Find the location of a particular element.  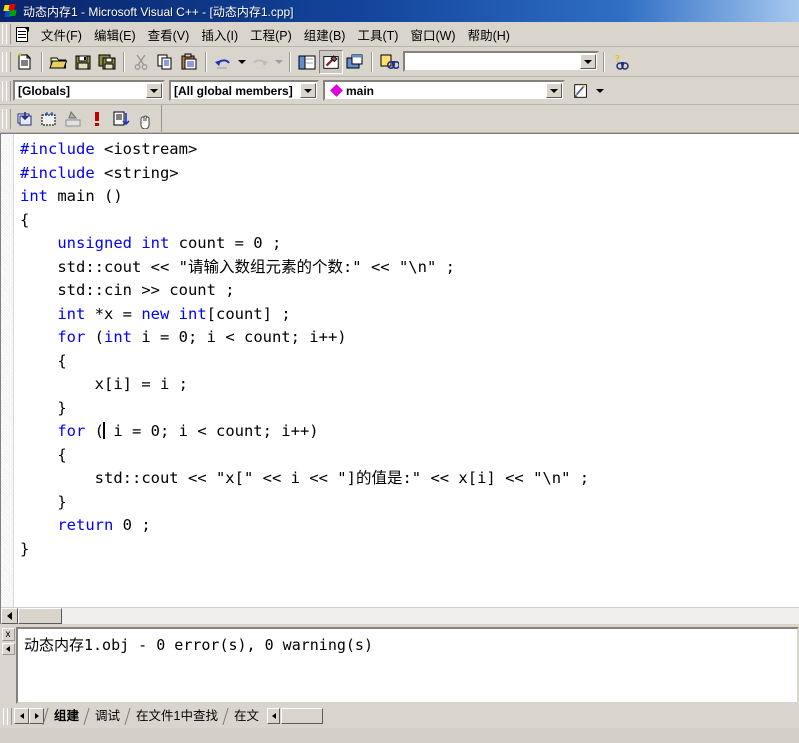

class-combo-arrow-icon is located at coordinates (154, 90).